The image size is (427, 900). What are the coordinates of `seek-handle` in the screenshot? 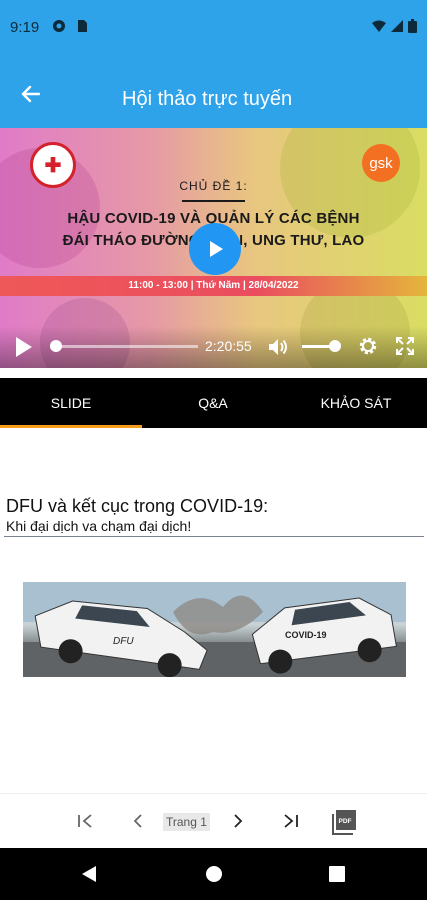 It's located at (55, 346).